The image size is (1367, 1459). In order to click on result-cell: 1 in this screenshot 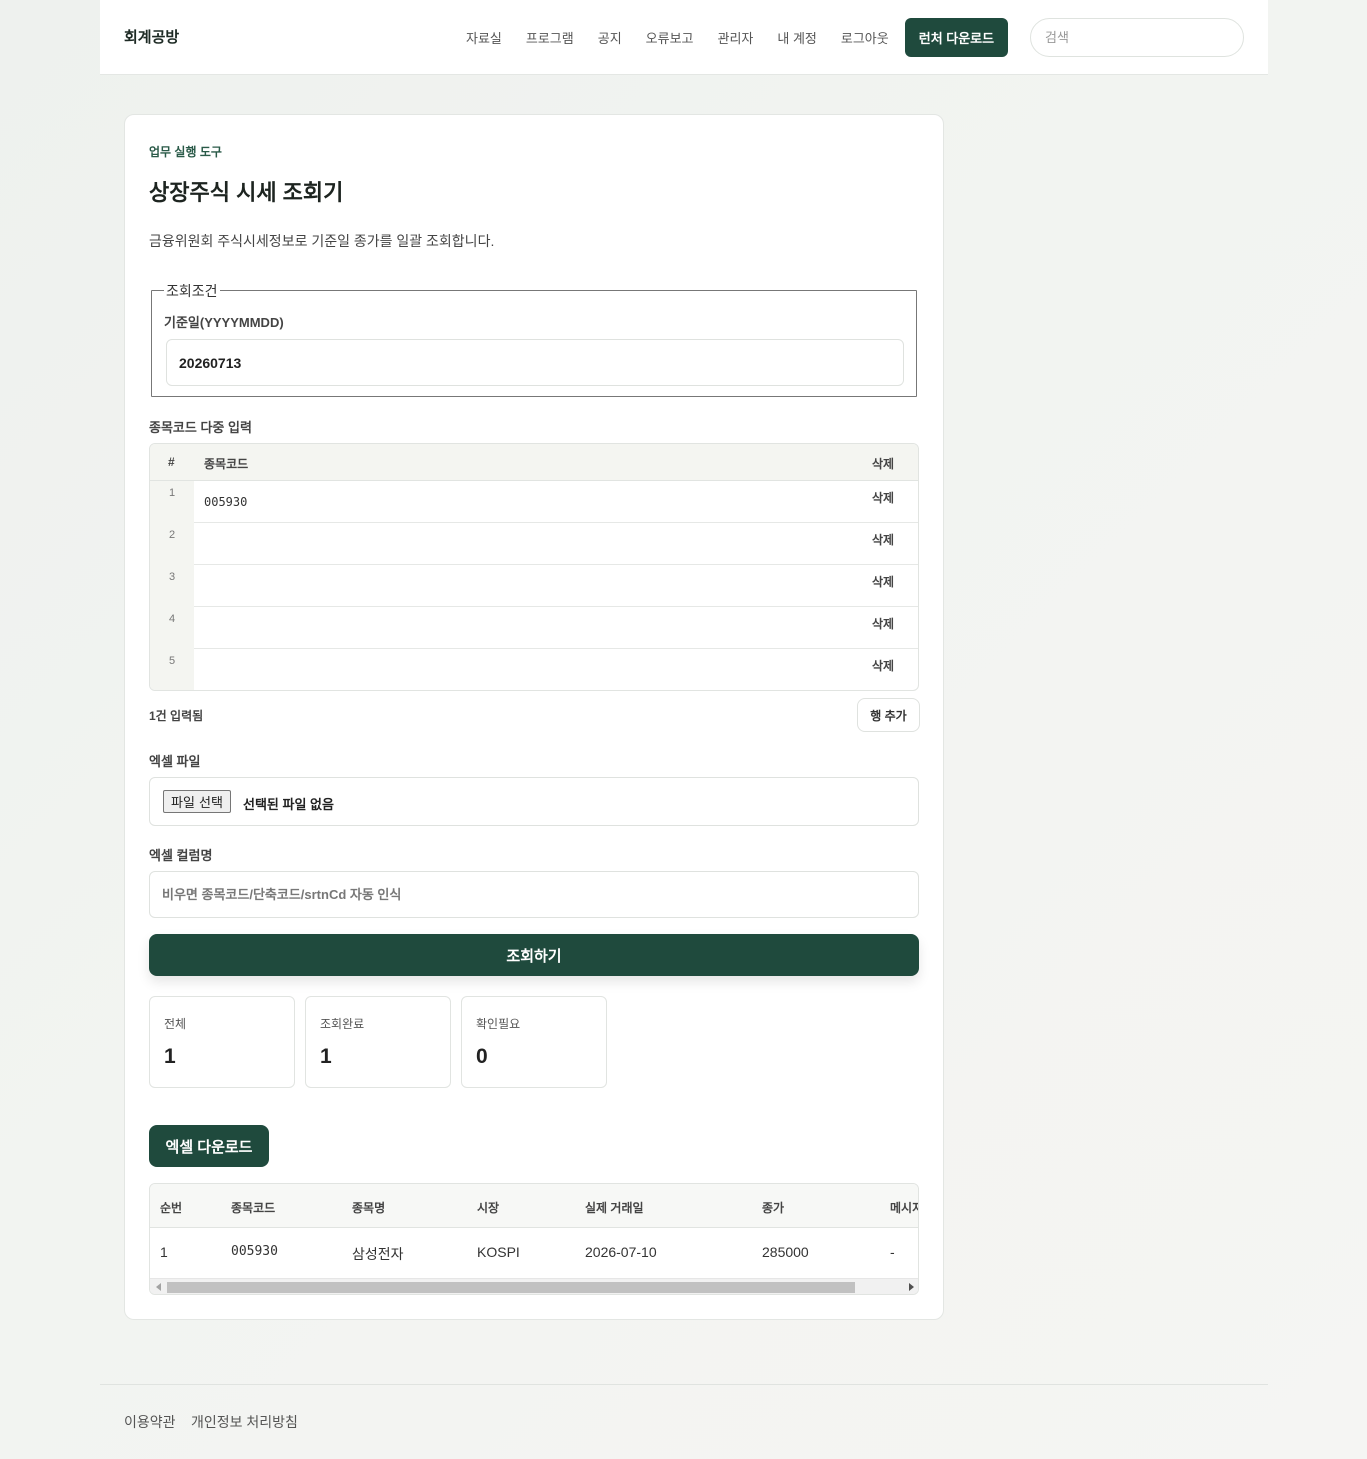, I will do `click(164, 1252)`.